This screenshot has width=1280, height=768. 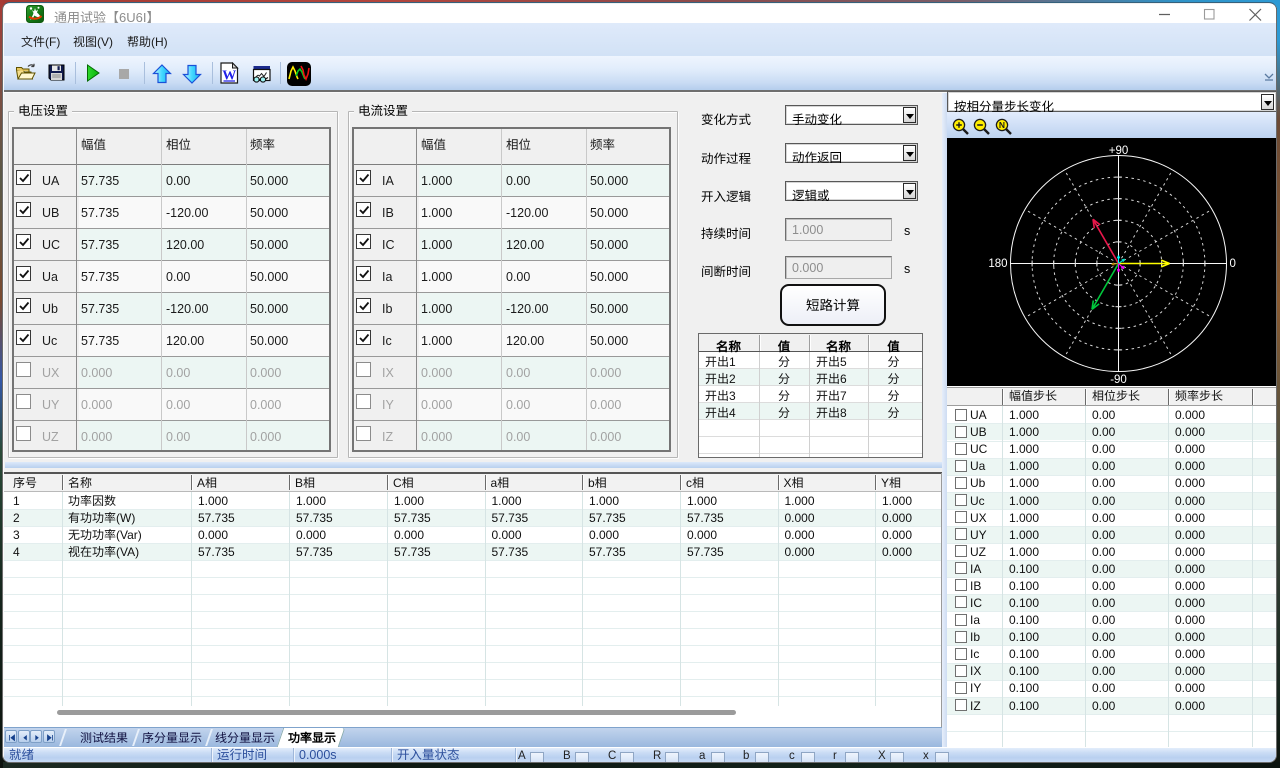 I want to click on svg-text: 0, so click(x=1233, y=264).